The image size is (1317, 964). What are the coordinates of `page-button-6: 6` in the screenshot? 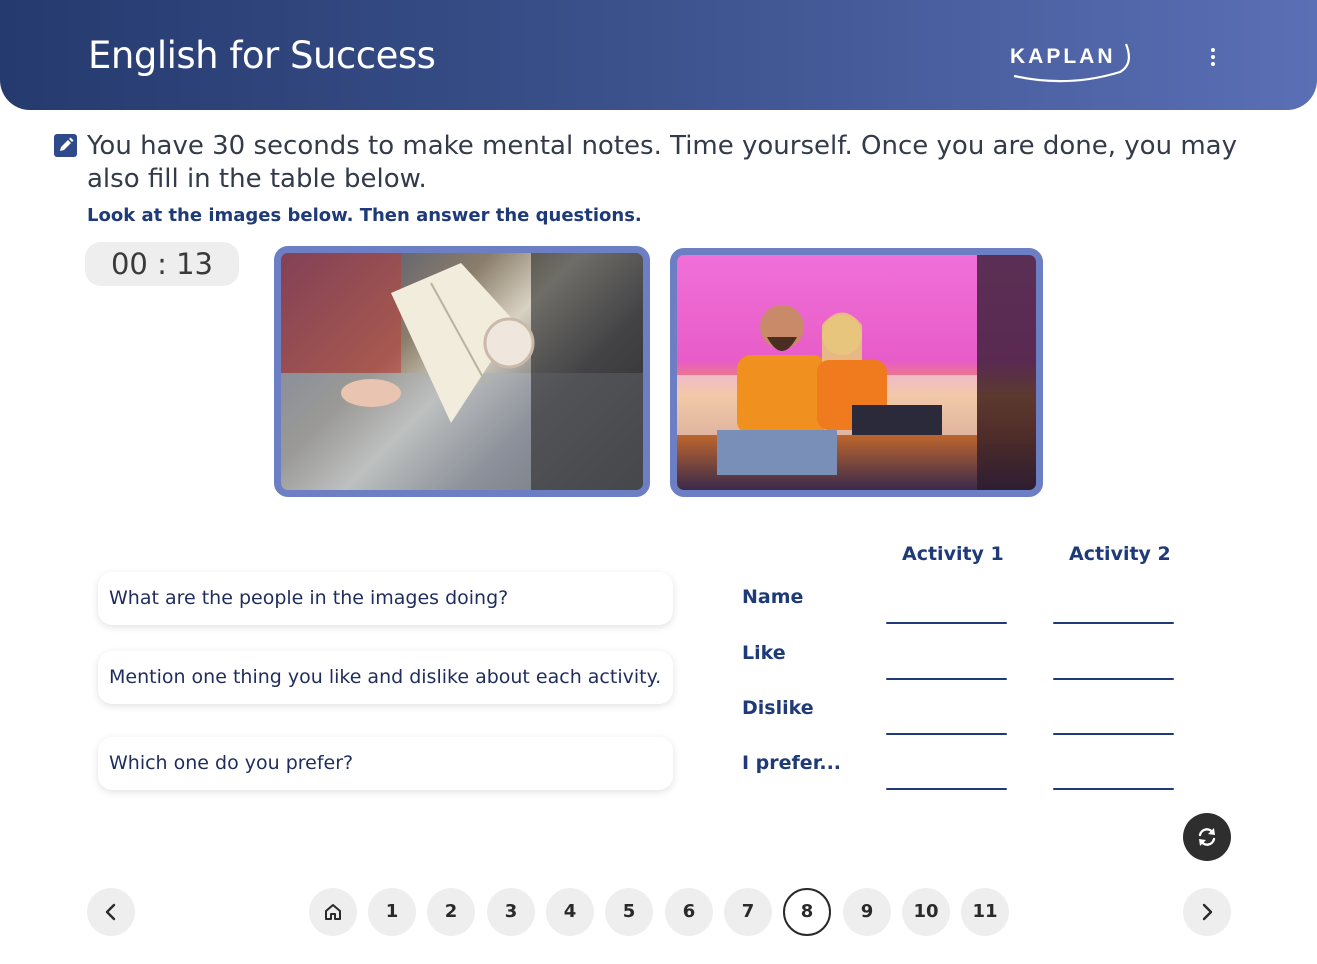 It's located at (689, 912).